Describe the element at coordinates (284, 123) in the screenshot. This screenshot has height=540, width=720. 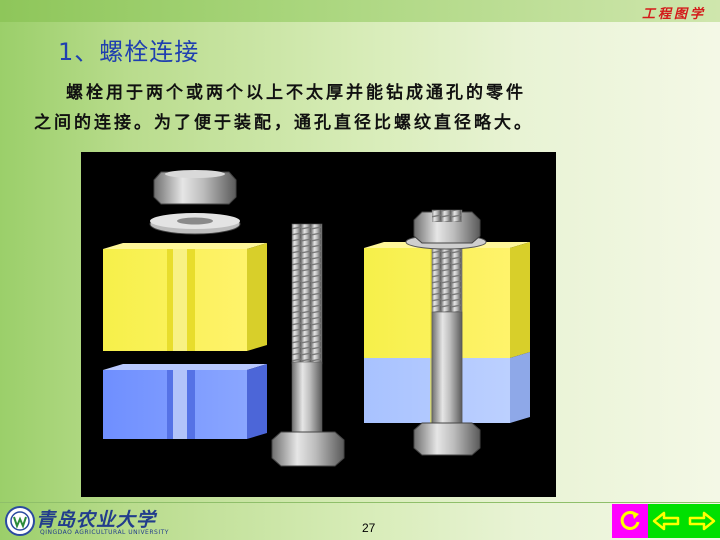
I see `paragraph-line-2: 之间的连接。为了便于装配，通孔直径比螺纹直径略大。` at that location.